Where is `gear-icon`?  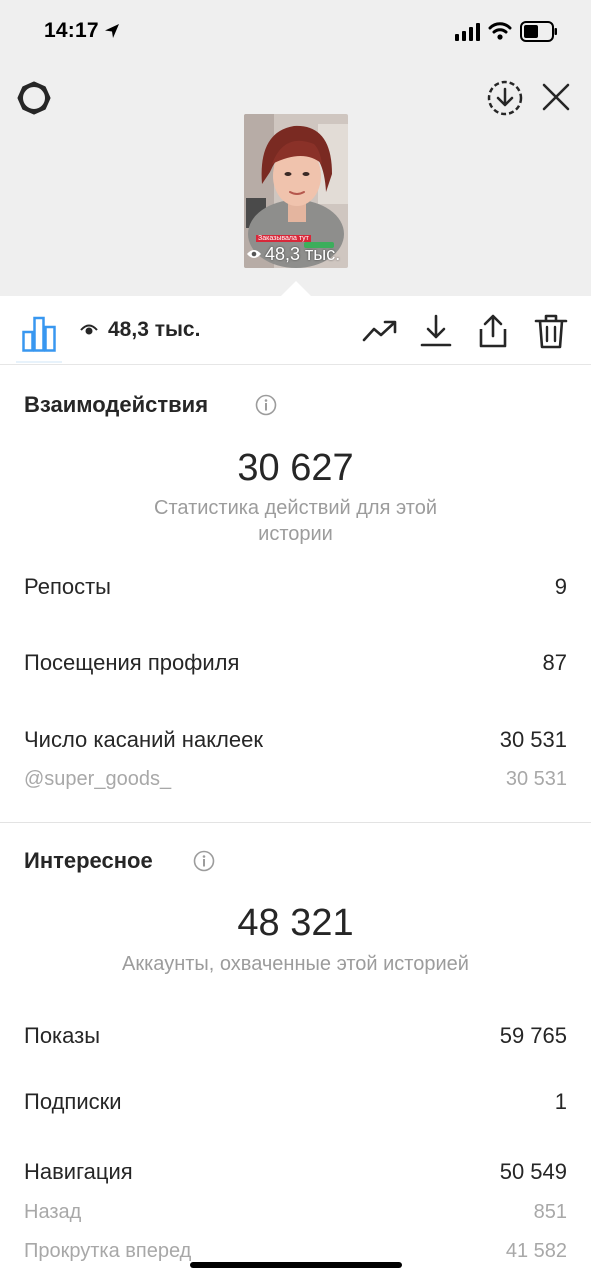 gear-icon is located at coordinates (34, 98).